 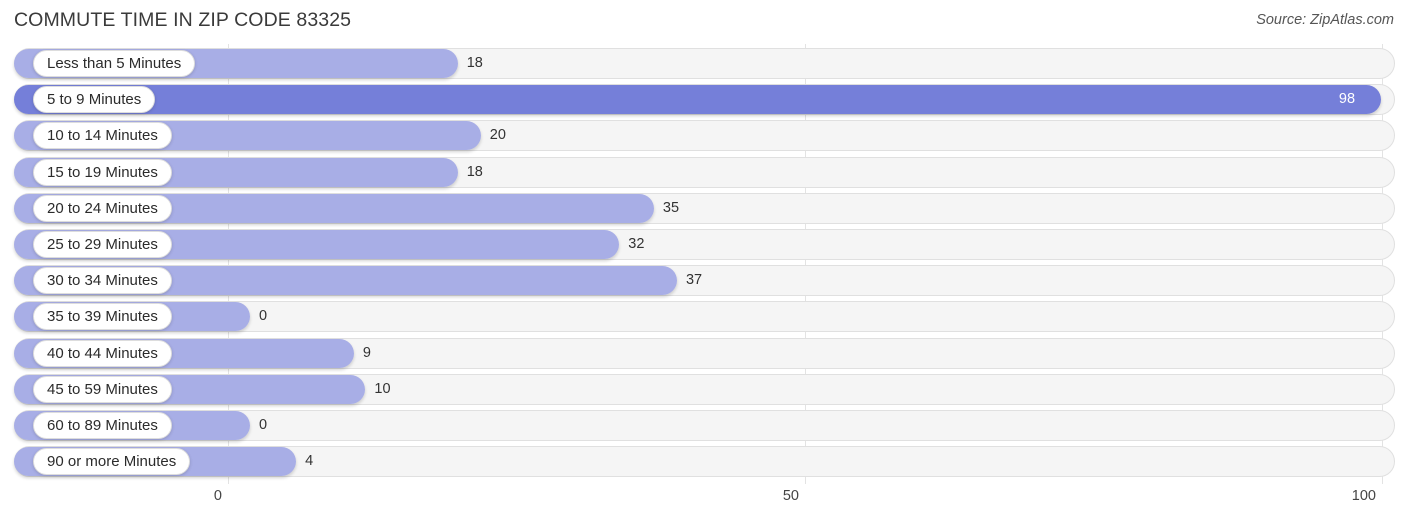 What do you see at coordinates (703, 503) in the screenshot?
I see `x-axis: 0 50 100` at bounding box center [703, 503].